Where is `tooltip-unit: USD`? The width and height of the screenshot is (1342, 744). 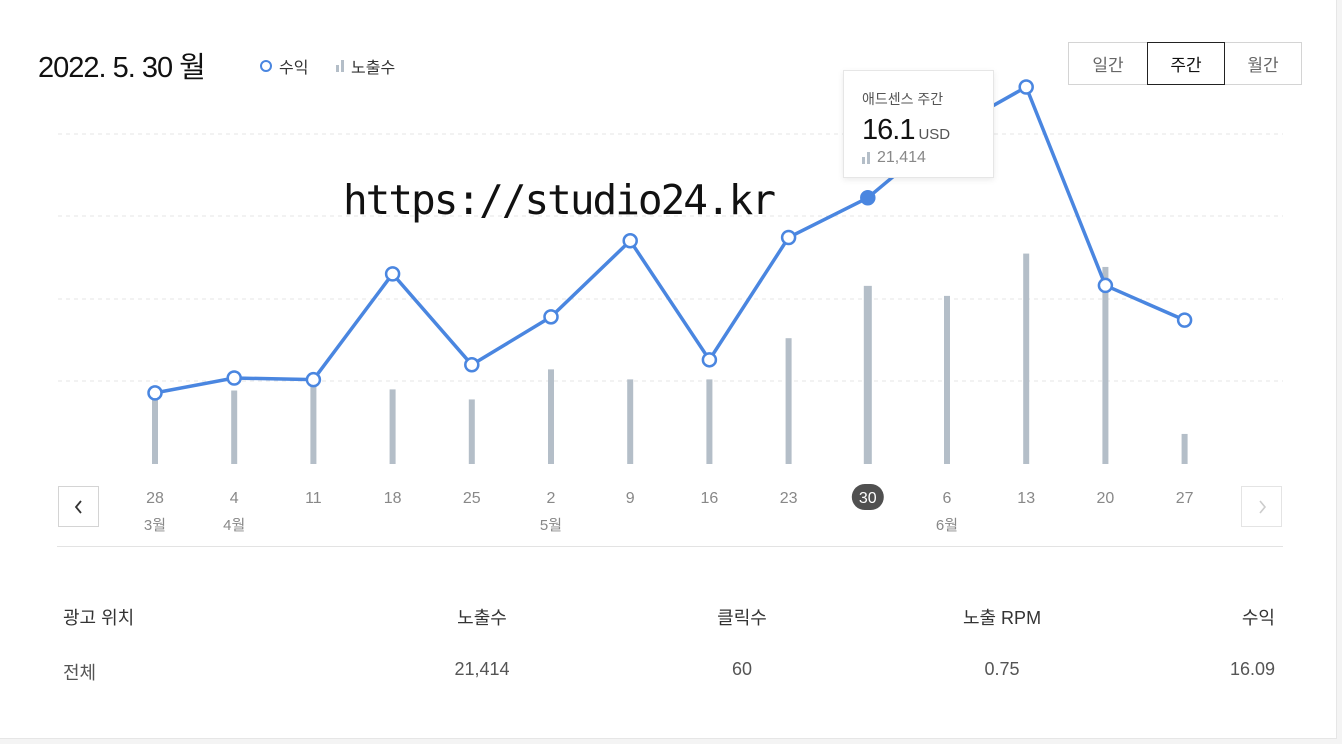
tooltip-unit: USD is located at coordinates (934, 134).